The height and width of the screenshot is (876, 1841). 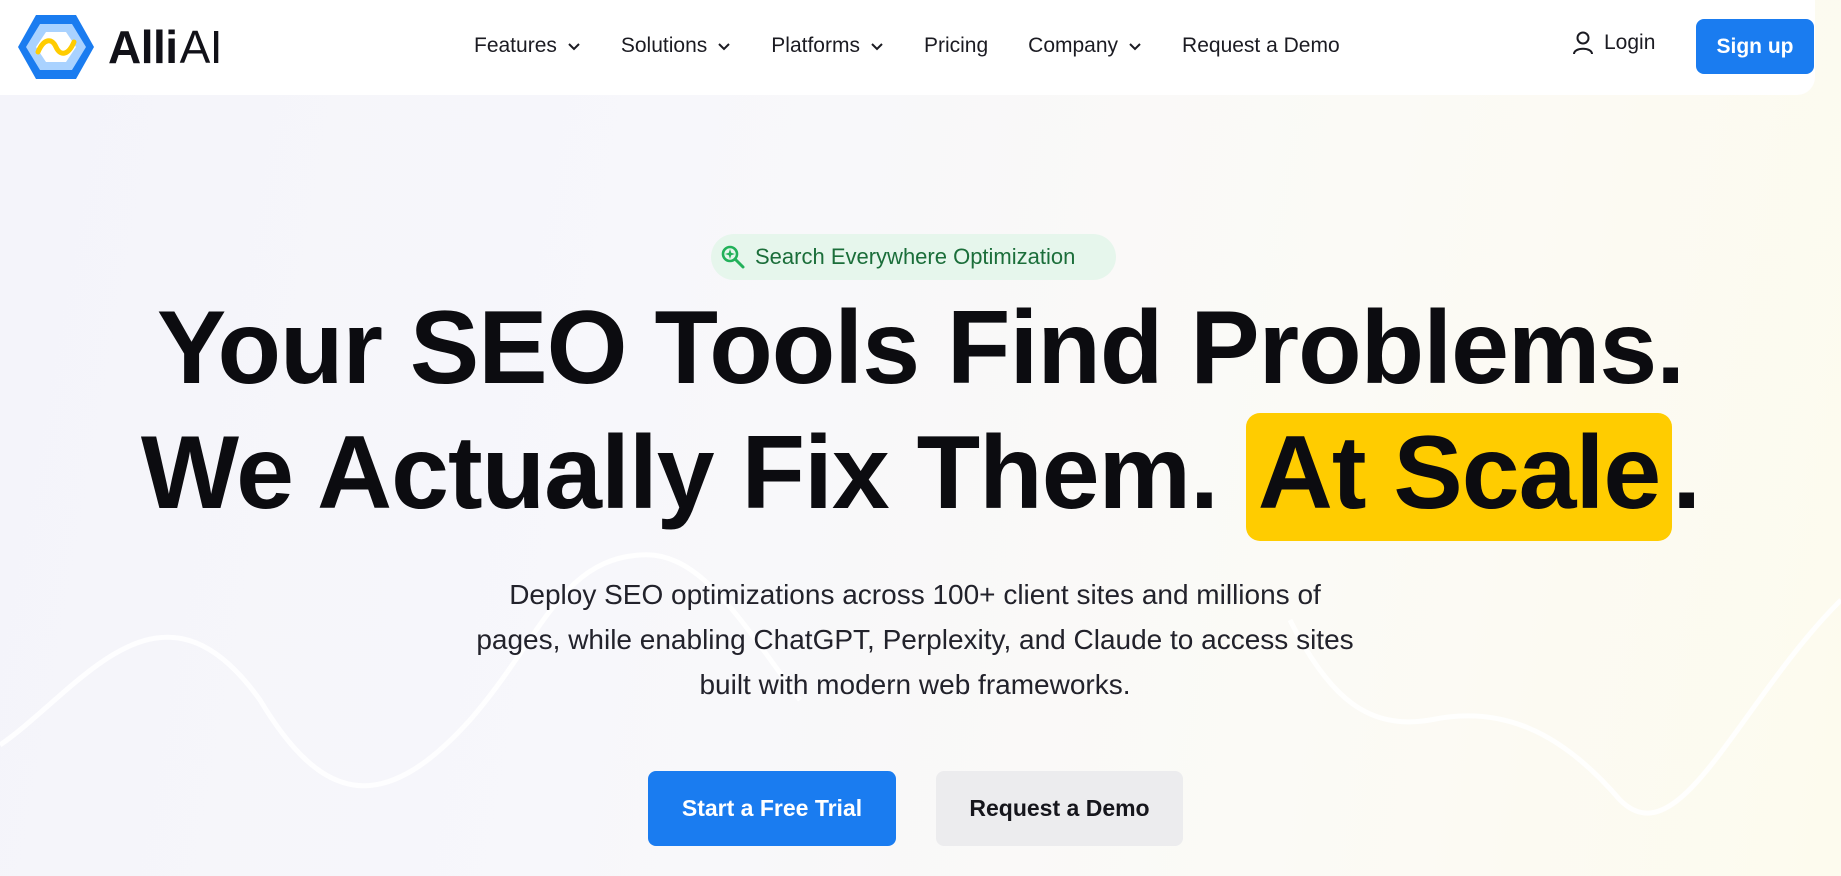 I want to click on headline-highlight: At Scale, so click(x=1459, y=477).